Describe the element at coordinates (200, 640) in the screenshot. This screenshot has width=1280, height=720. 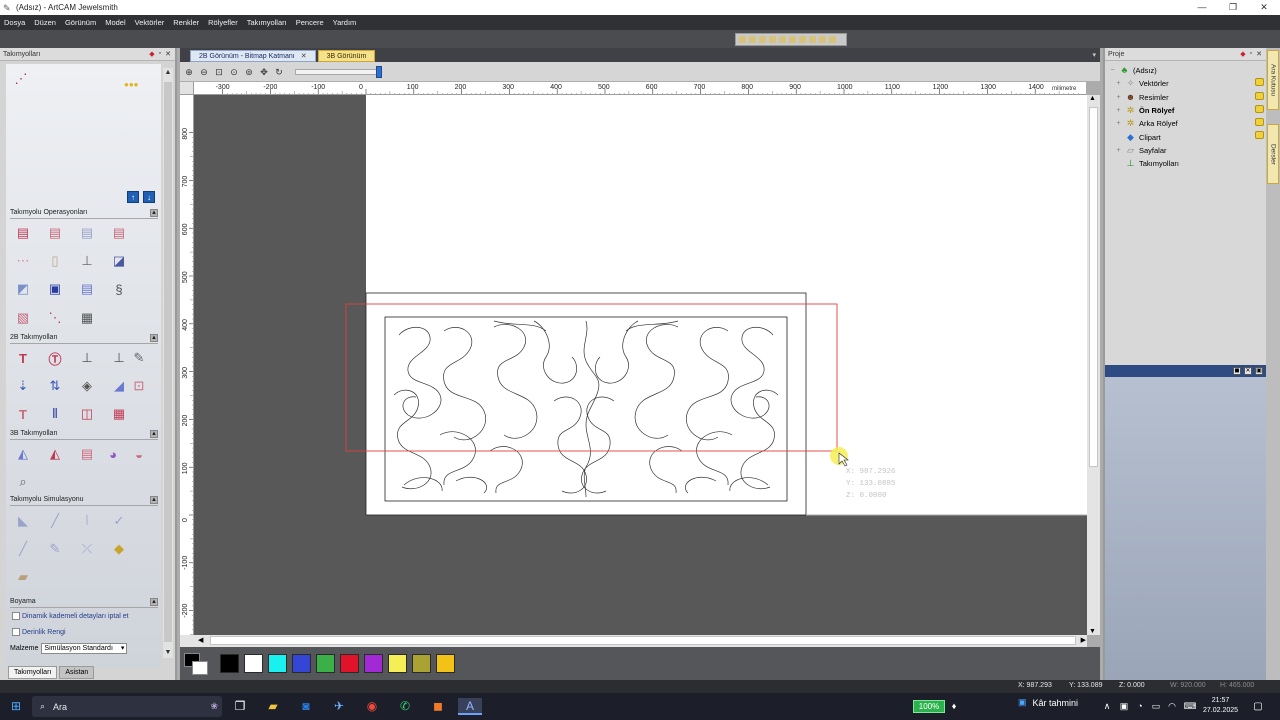
I see `scroll-left-icon: ◀` at that location.